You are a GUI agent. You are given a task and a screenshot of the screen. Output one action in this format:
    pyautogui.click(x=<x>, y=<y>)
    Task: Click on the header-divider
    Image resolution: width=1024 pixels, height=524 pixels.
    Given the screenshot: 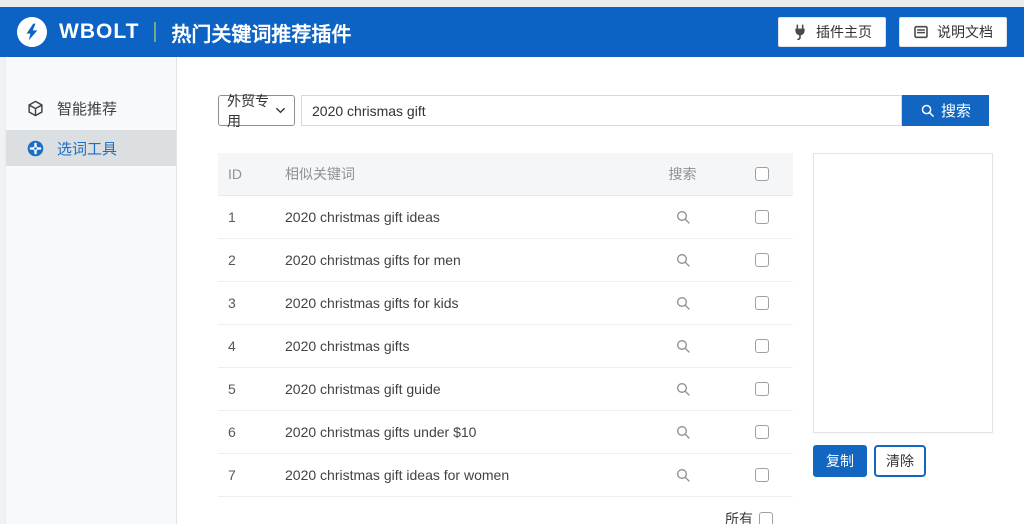 What is the action you would take?
    pyautogui.click(x=155, y=32)
    